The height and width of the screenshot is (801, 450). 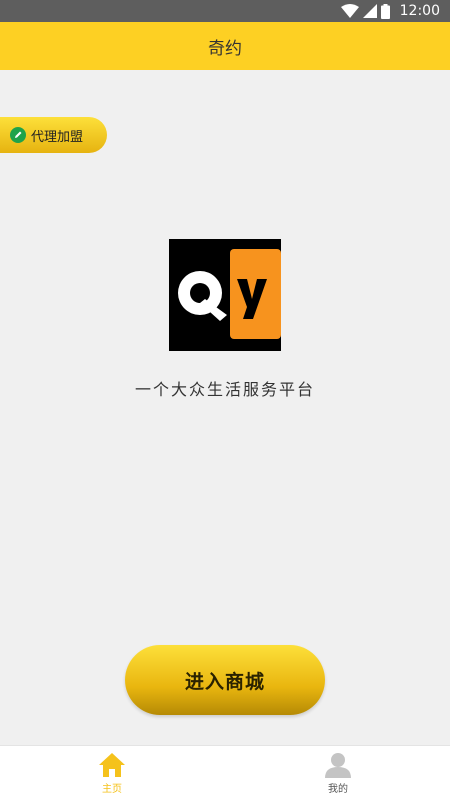 I want to click on app-bar: 奇约, so click(x=225, y=46).